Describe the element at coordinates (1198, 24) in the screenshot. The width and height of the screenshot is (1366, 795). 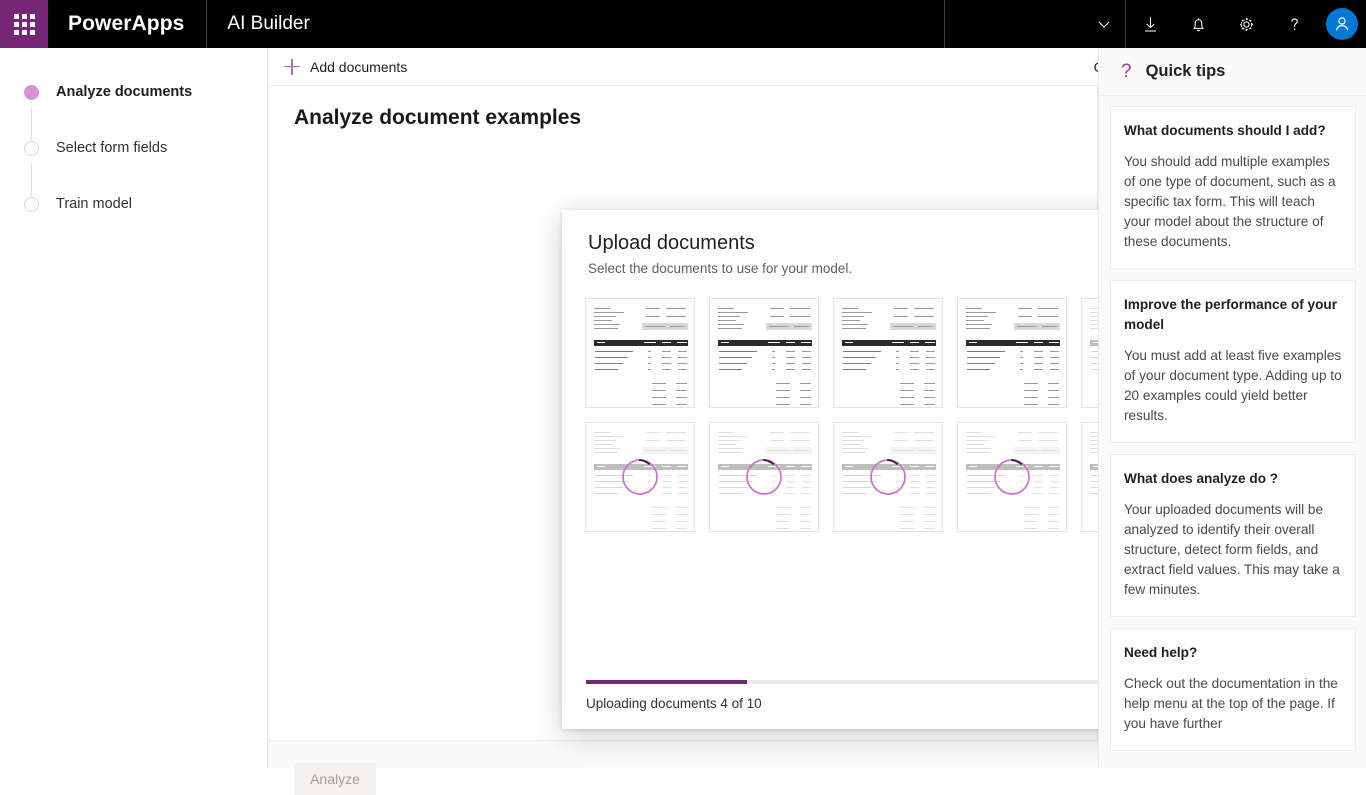
I see `bell-icon` at that location.